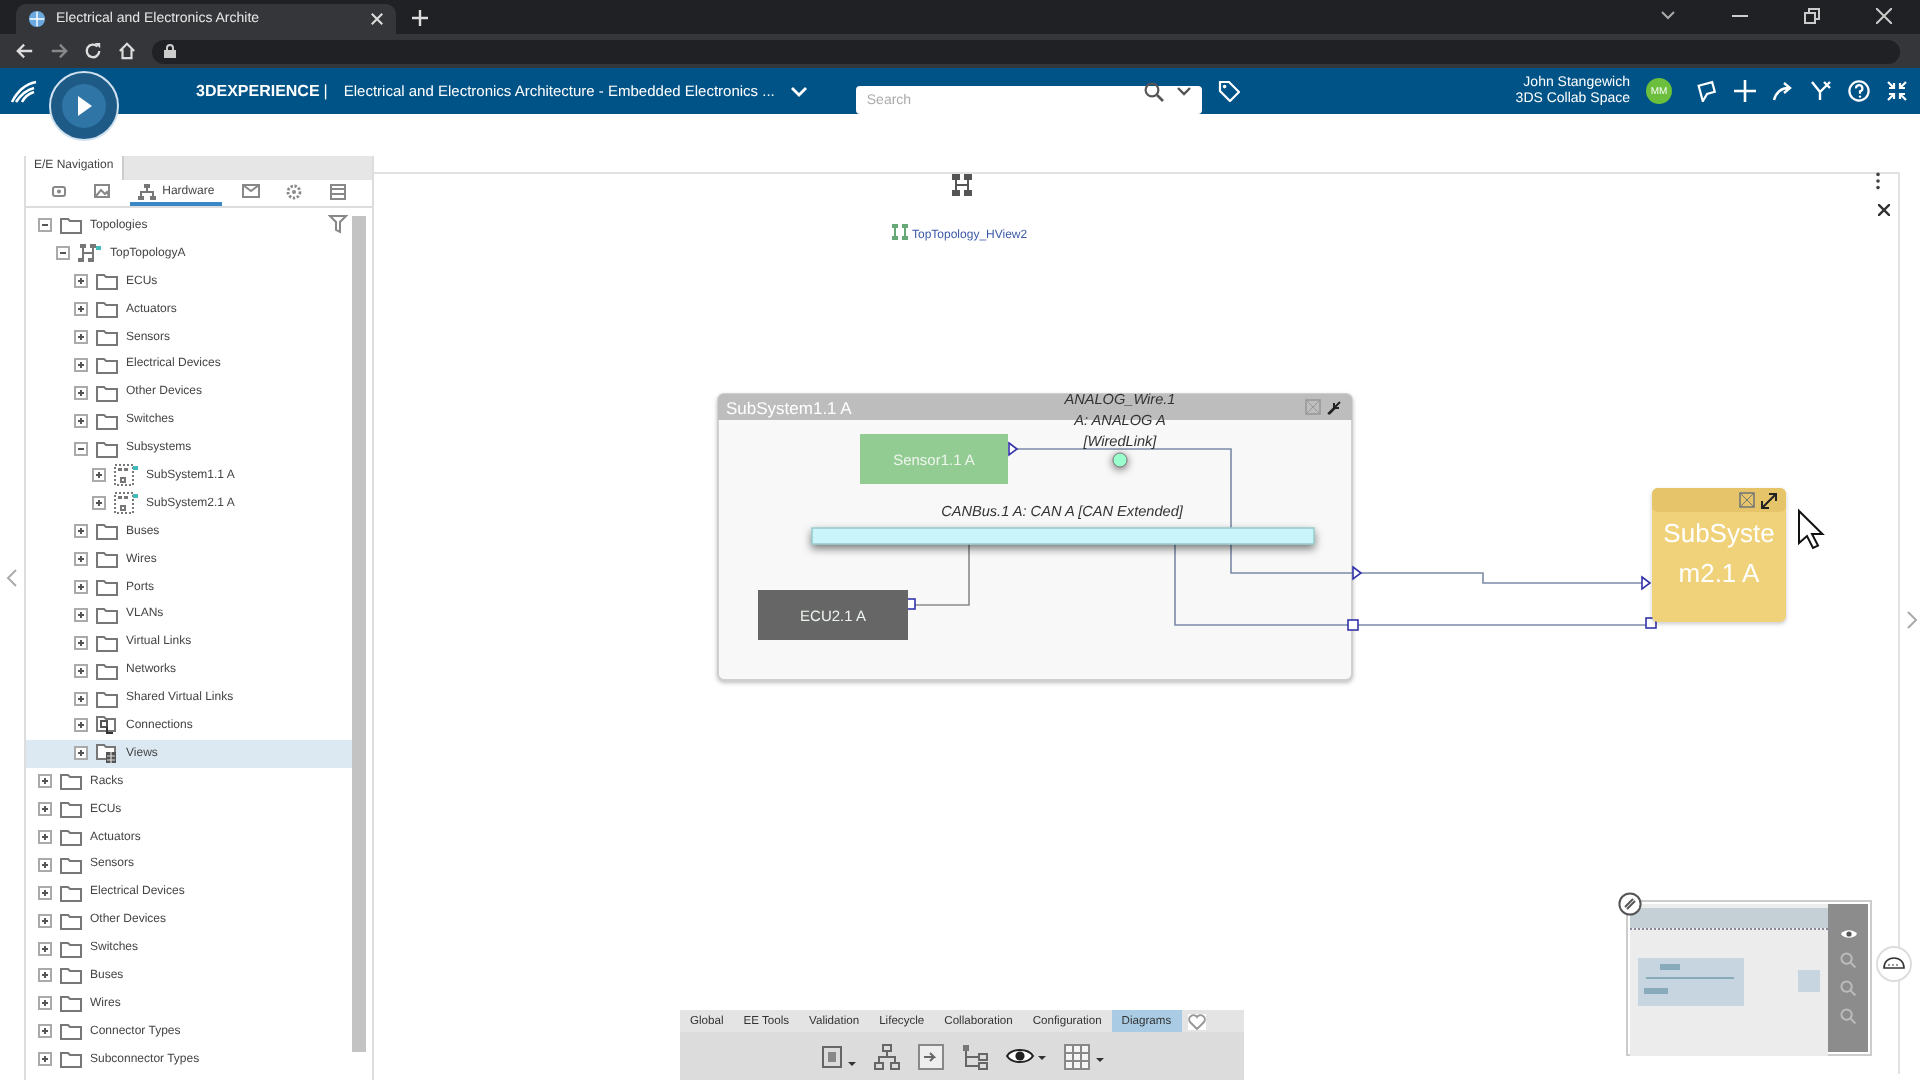 The height and width of the screenshot is (1080, 1920). What do you see at coordinates (962, 185) in the screenshot?
I see `view-icon` at bounding box center [962, 185].